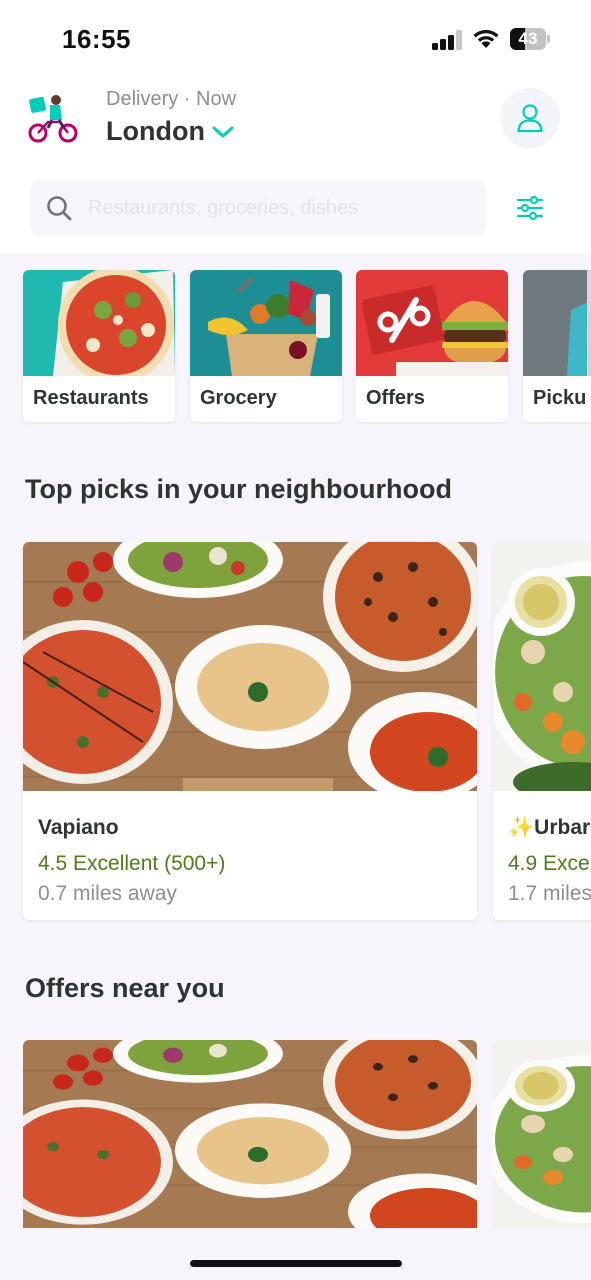 The width and height of the screenshot is (591, 1280). I want to click on account-icon, so click(530, 118).